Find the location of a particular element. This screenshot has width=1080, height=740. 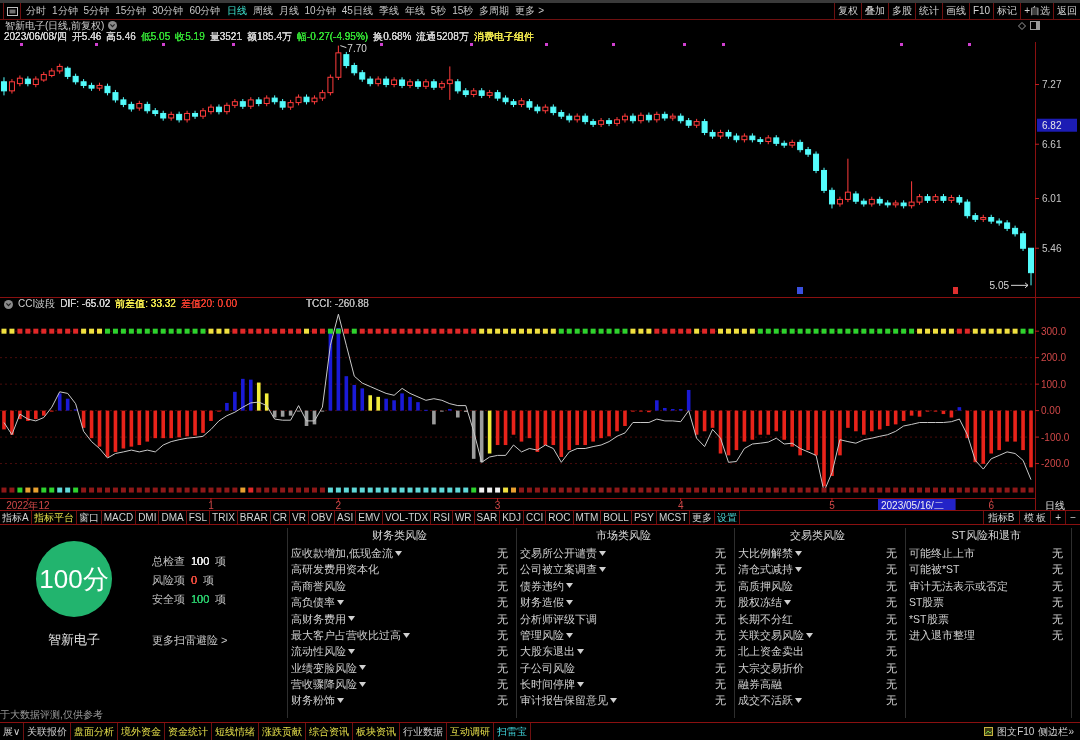

indicator-tab: KDJ is located at coordinates (512, 517).